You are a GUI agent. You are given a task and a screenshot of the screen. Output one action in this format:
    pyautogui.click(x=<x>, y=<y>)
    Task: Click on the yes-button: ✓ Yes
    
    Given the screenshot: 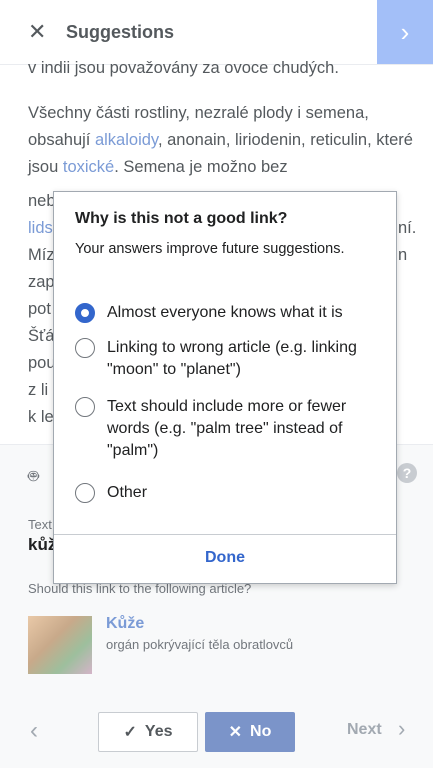 What is the action you would take?
    pyautogui.click(x=148, y=732)
    